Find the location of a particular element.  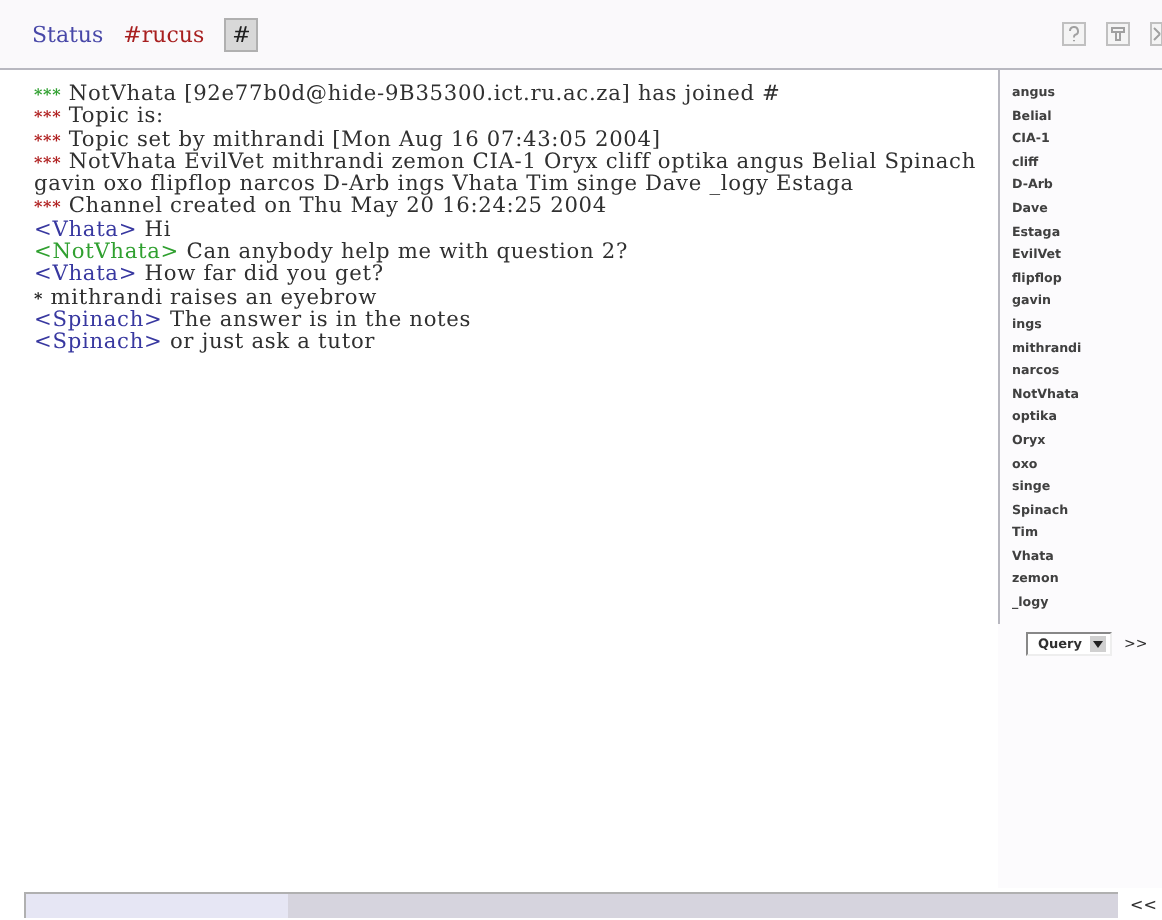

action-message: * mithrandi raises an eyebrow is located at coordinates (207, 298).